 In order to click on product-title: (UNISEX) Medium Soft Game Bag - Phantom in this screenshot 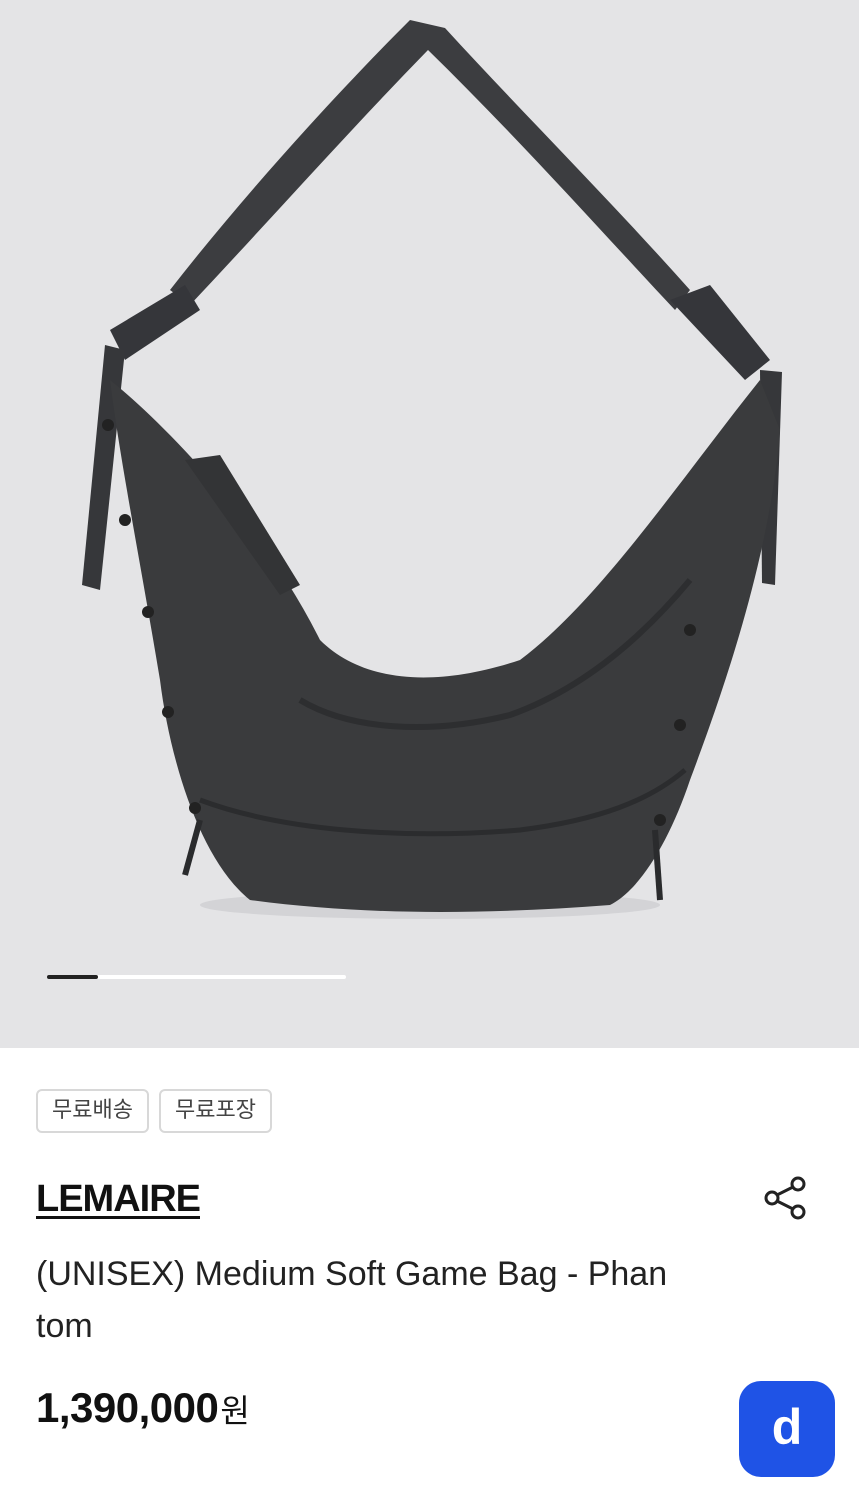, I will do `click(352, 1300)`.